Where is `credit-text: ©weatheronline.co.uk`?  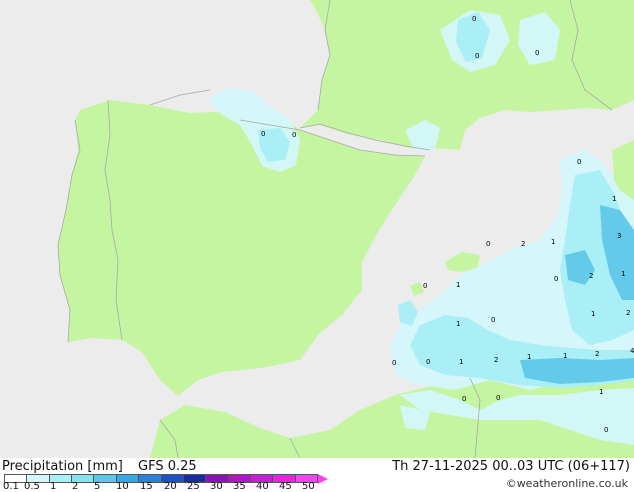
credit-text: ©weatheronline.co.uk is located at coordinates (566, 483).